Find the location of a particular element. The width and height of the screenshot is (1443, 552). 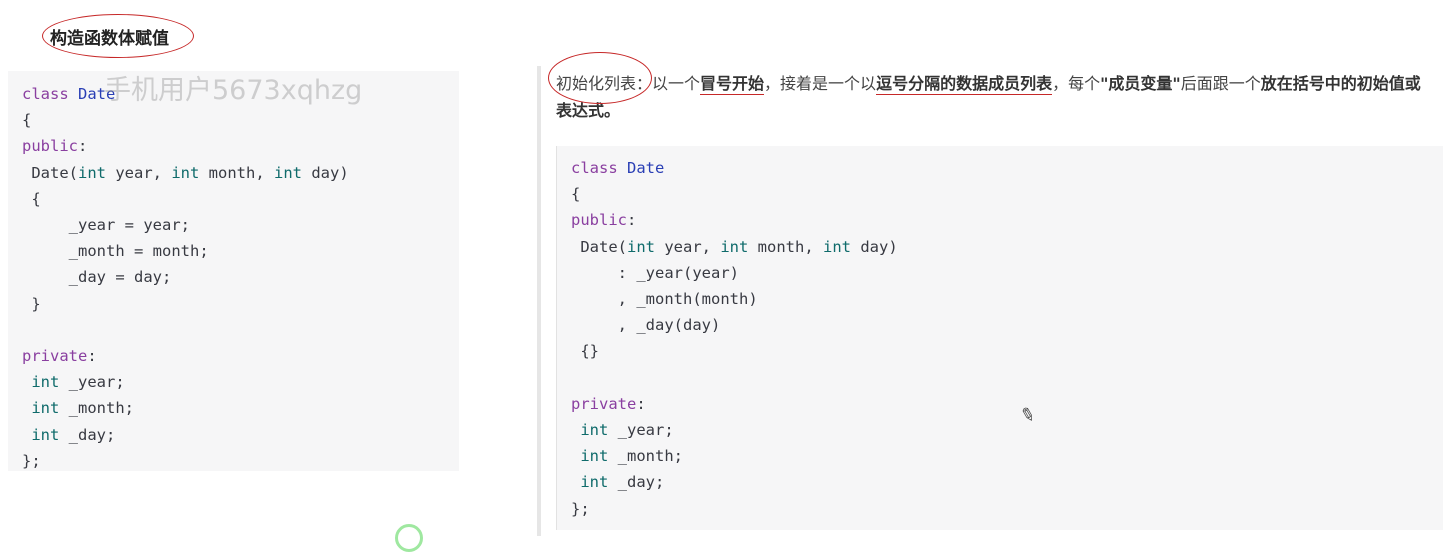

desc-text: 后面跟一个 is located at coordinates (1220, 83).